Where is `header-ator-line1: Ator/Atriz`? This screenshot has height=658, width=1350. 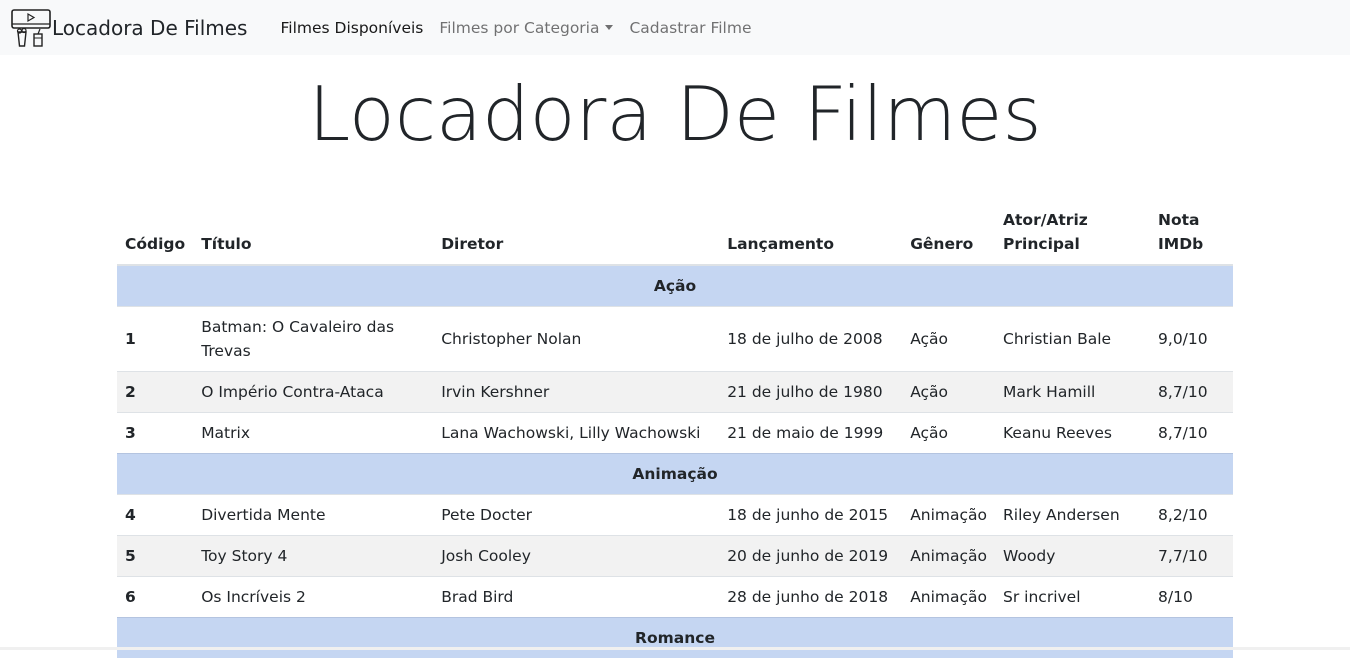 header-ator-line1: Ator/Atriz is located at coordinates (1045, 220).